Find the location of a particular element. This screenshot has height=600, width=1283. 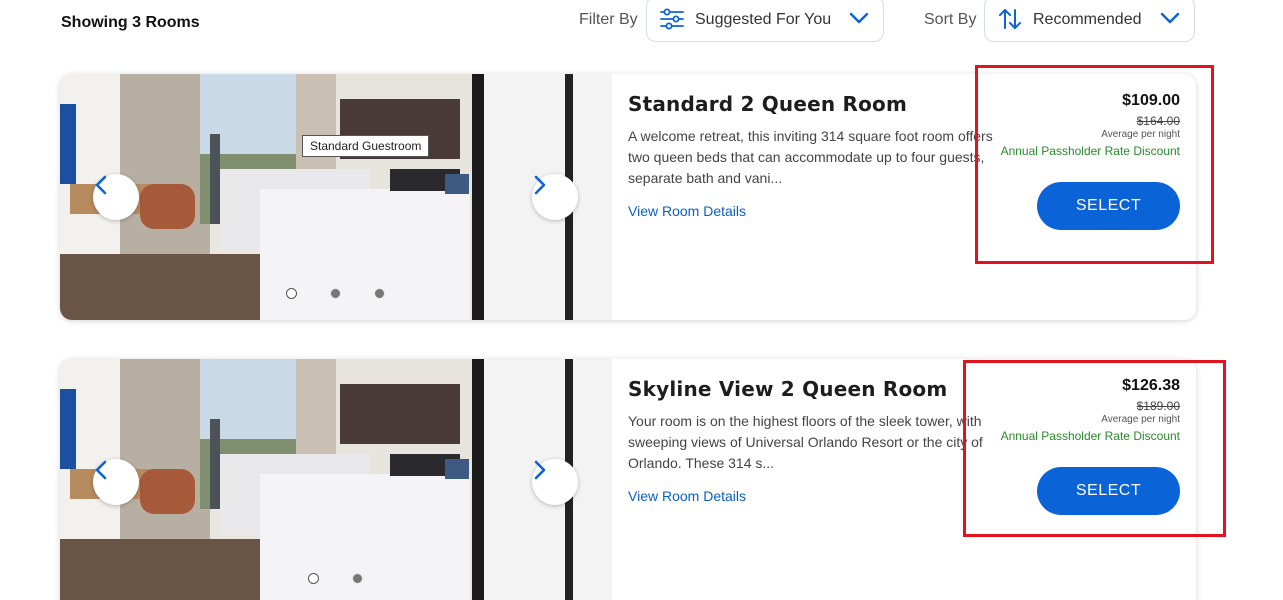

sort-dropdown: Recommended is located at coordinates (1089, 21).